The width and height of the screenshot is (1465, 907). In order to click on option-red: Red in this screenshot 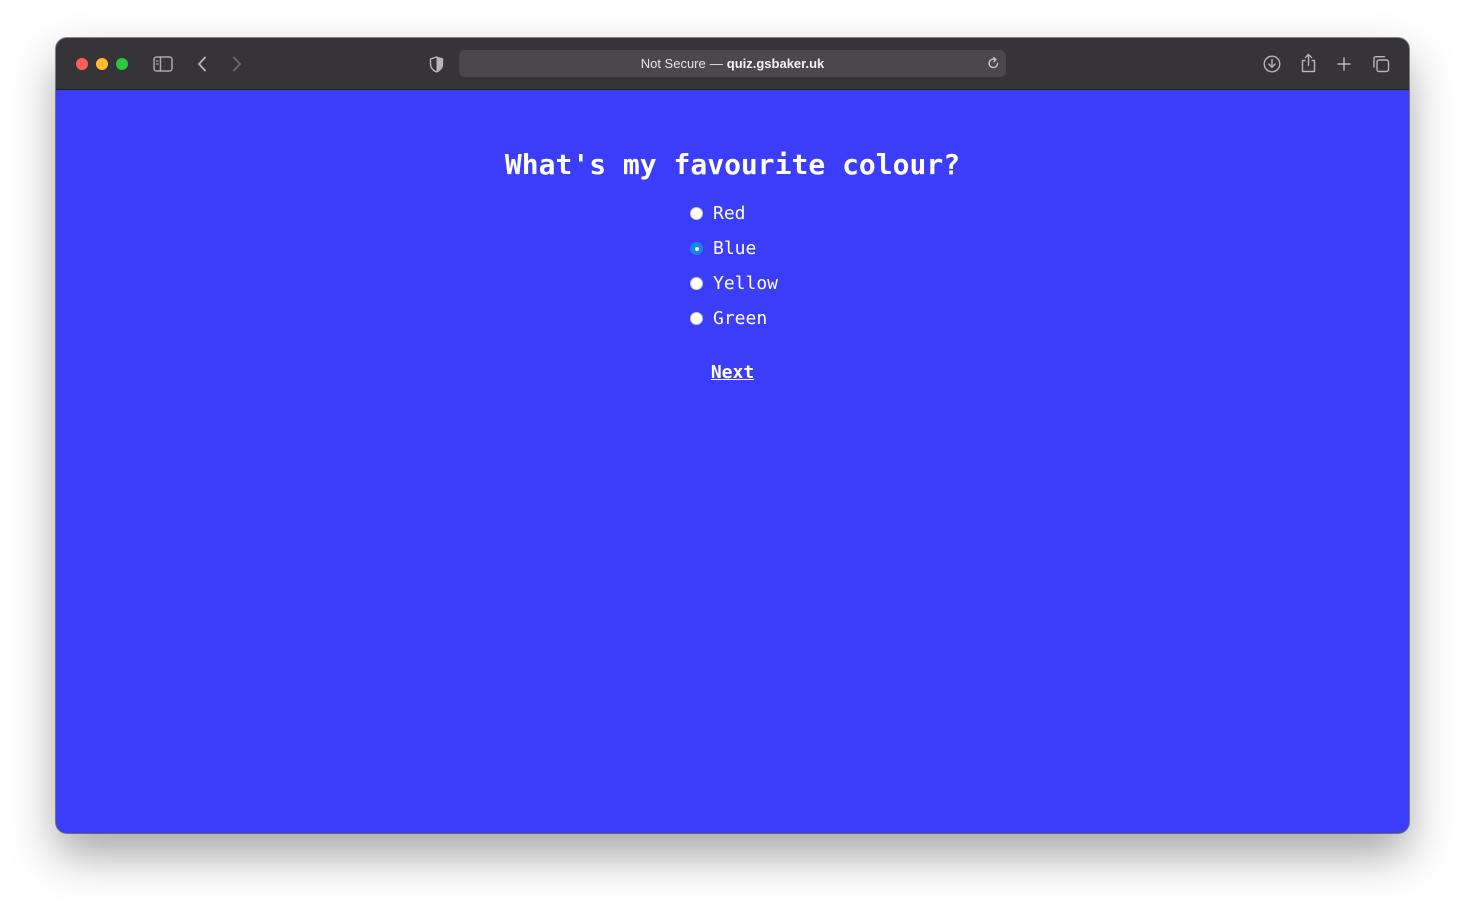, I will do `click(734, 213)`.